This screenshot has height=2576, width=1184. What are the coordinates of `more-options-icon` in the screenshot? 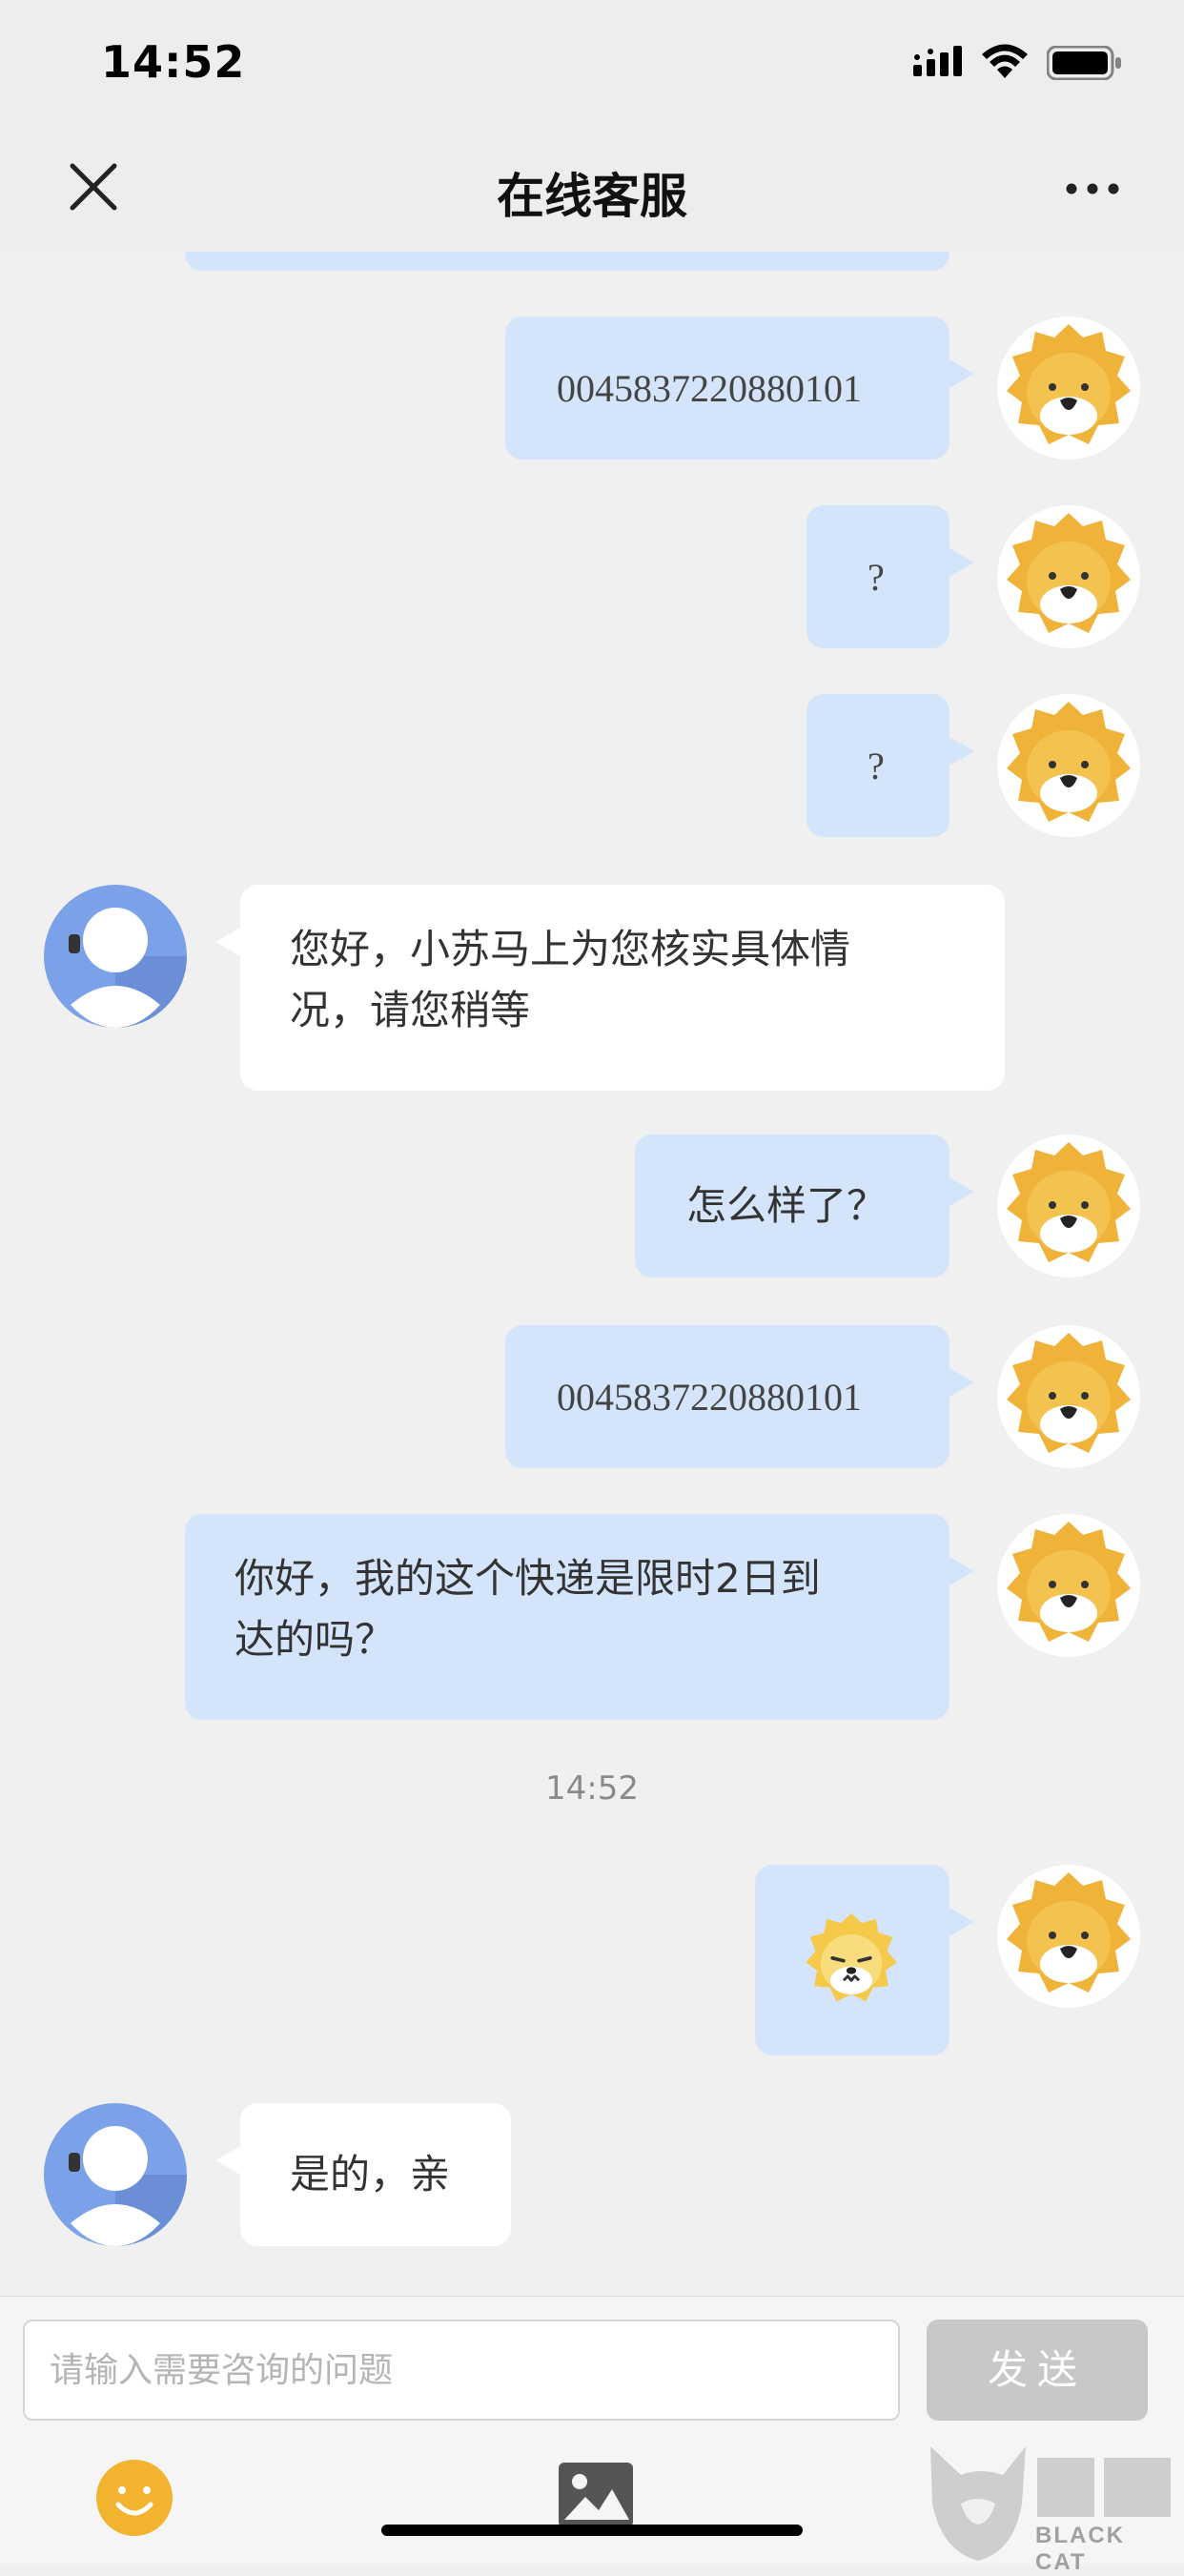 It's located at (1092, 188).